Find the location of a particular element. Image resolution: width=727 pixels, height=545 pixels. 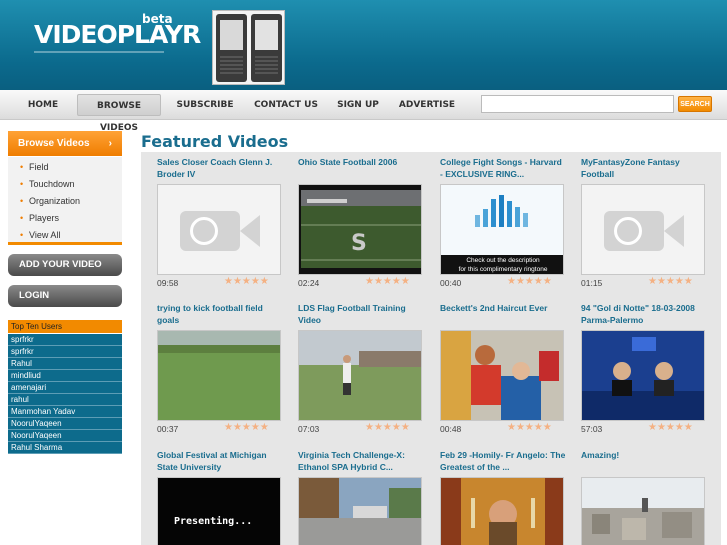

browse-videos-header: Browse Videos › is located at coordinates (65, 143).